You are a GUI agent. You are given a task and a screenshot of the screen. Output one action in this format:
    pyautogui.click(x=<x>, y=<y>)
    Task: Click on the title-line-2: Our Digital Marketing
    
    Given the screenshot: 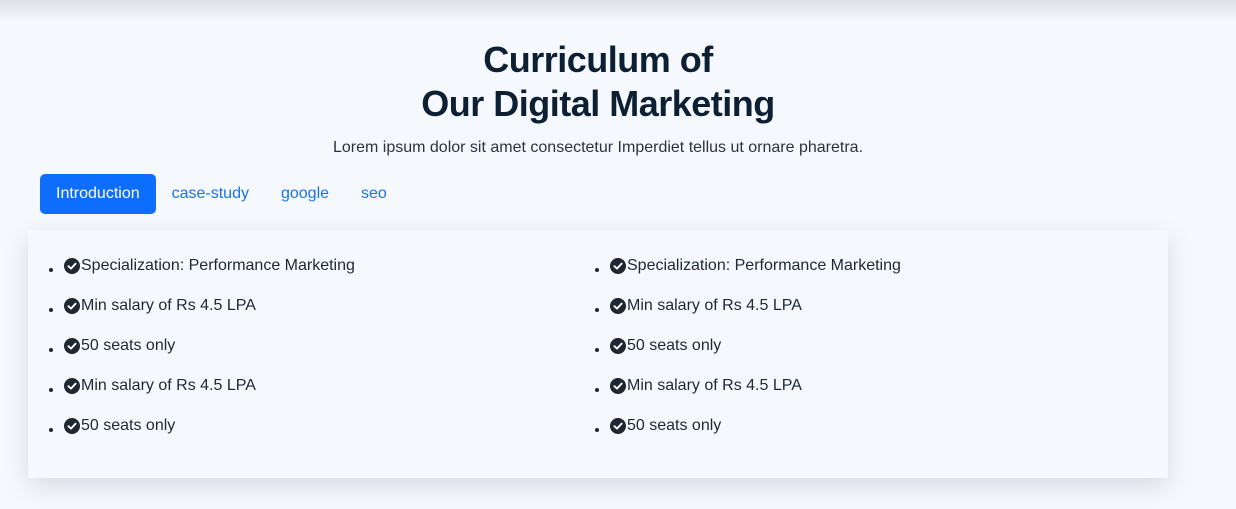 What is the action you would take?
    pyautogui.click(x=598, y=103)
    